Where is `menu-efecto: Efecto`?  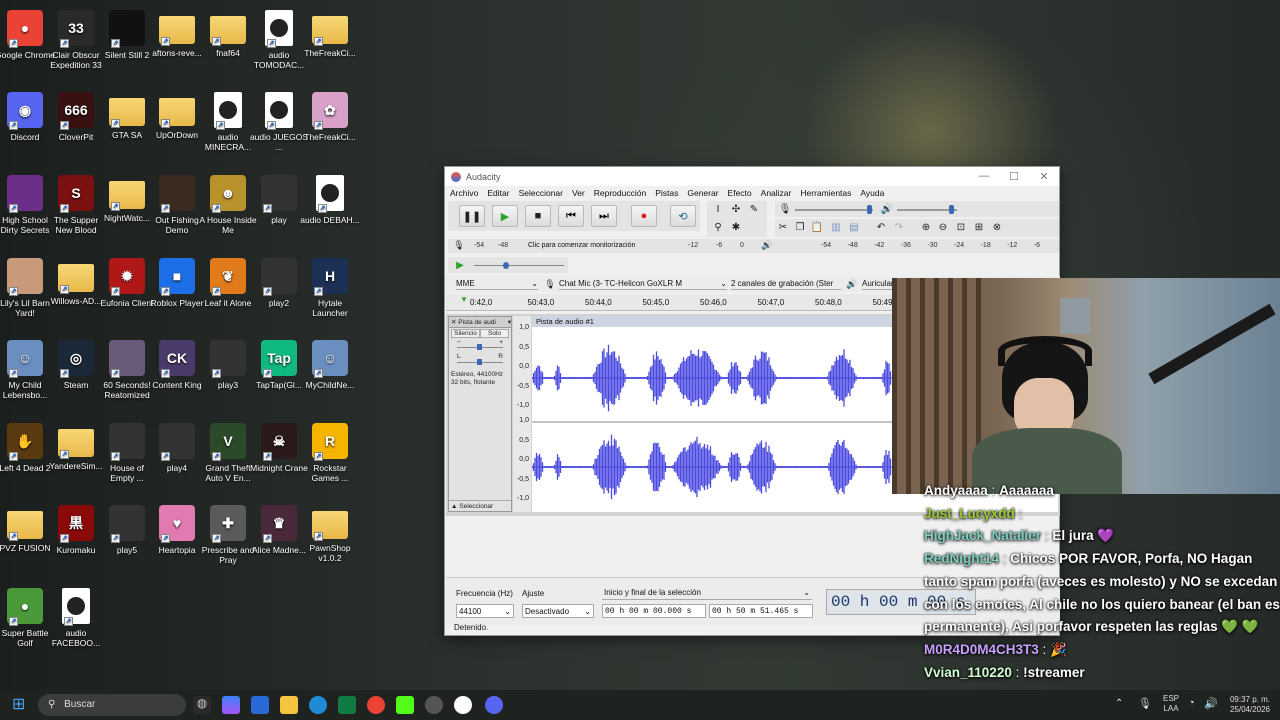 menu-efecto: Efecto is located at coordinates (740, 193).